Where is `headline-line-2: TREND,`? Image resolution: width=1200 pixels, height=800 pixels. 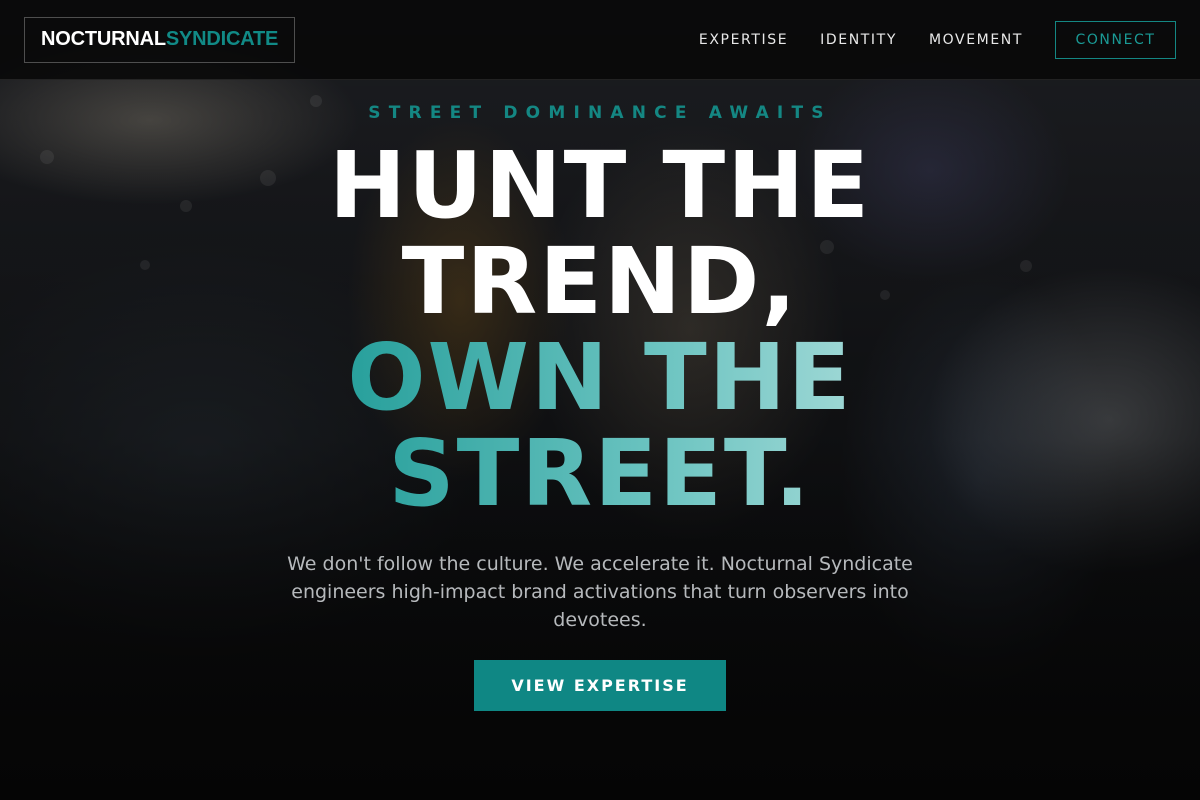 headline-line-2: TREND, is located at coordinates (600, 281).